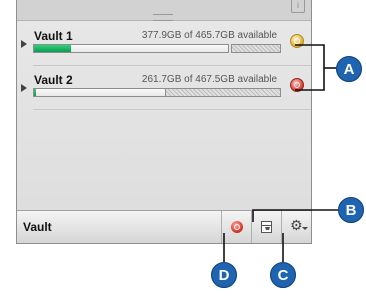 This screenshot has width=366, height=306. Describe the element at coordinates (295, 215) in the screenshot. I see `callout-line-b` at that location.